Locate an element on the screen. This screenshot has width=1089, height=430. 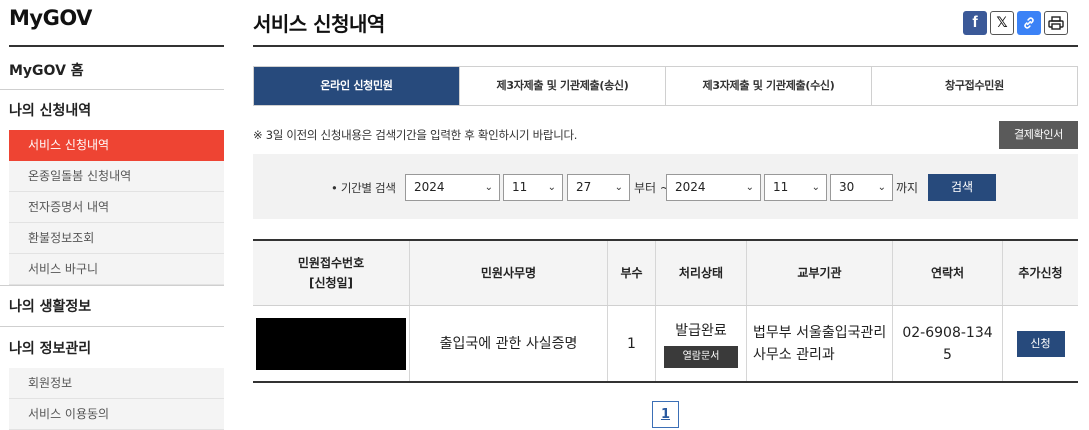
from-text: 부터 ~ is located at coordinates (652, 188).